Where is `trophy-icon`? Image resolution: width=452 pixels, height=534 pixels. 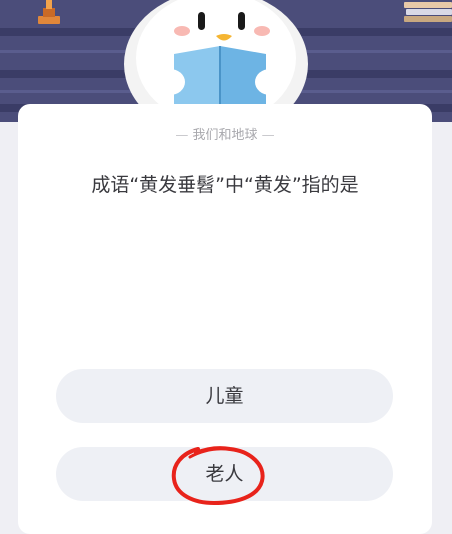
trophy-icon is located at coordinates (49, 12).